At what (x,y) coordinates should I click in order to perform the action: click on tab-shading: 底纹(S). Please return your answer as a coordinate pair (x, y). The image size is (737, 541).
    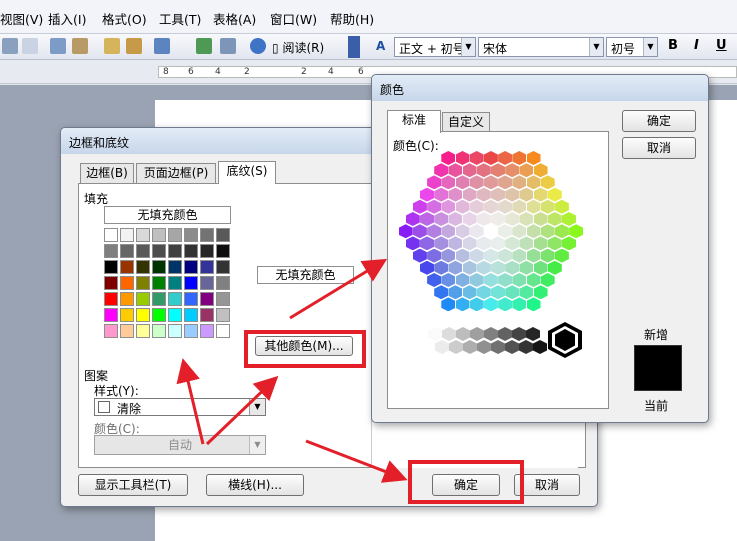
    Looking at the image, I should click on (247, 172).